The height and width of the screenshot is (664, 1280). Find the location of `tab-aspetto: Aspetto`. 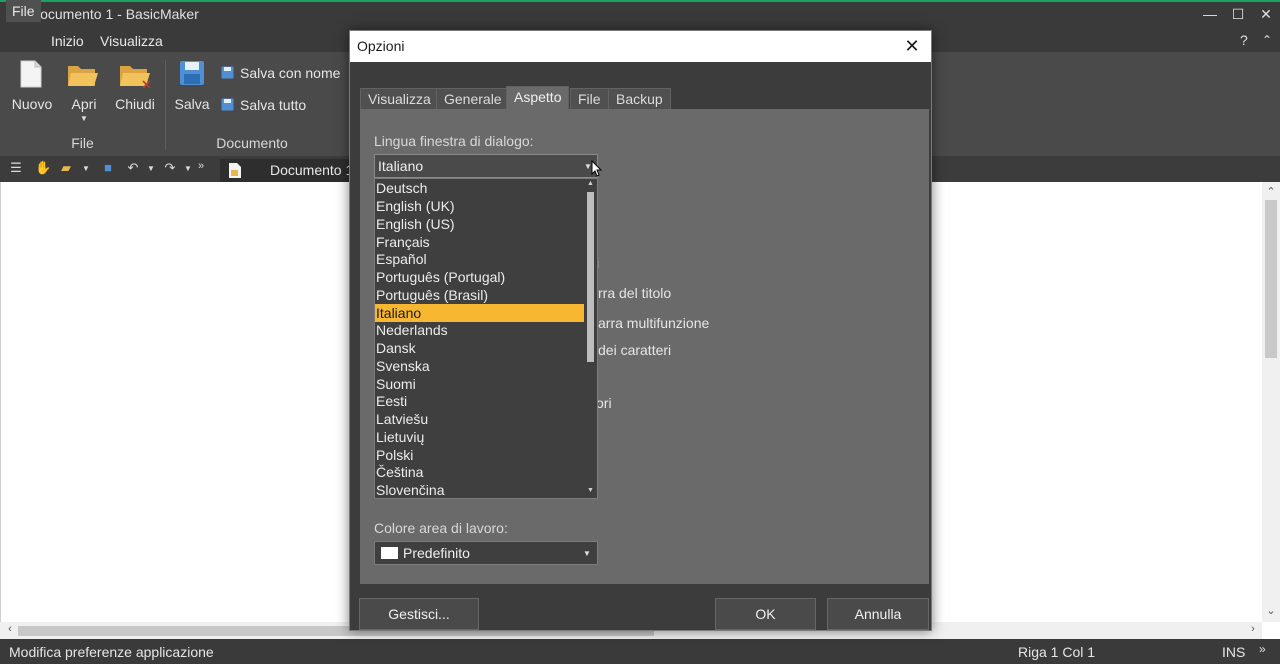

tab-aspetto: Aspetto is located at coordinates (538, 98).